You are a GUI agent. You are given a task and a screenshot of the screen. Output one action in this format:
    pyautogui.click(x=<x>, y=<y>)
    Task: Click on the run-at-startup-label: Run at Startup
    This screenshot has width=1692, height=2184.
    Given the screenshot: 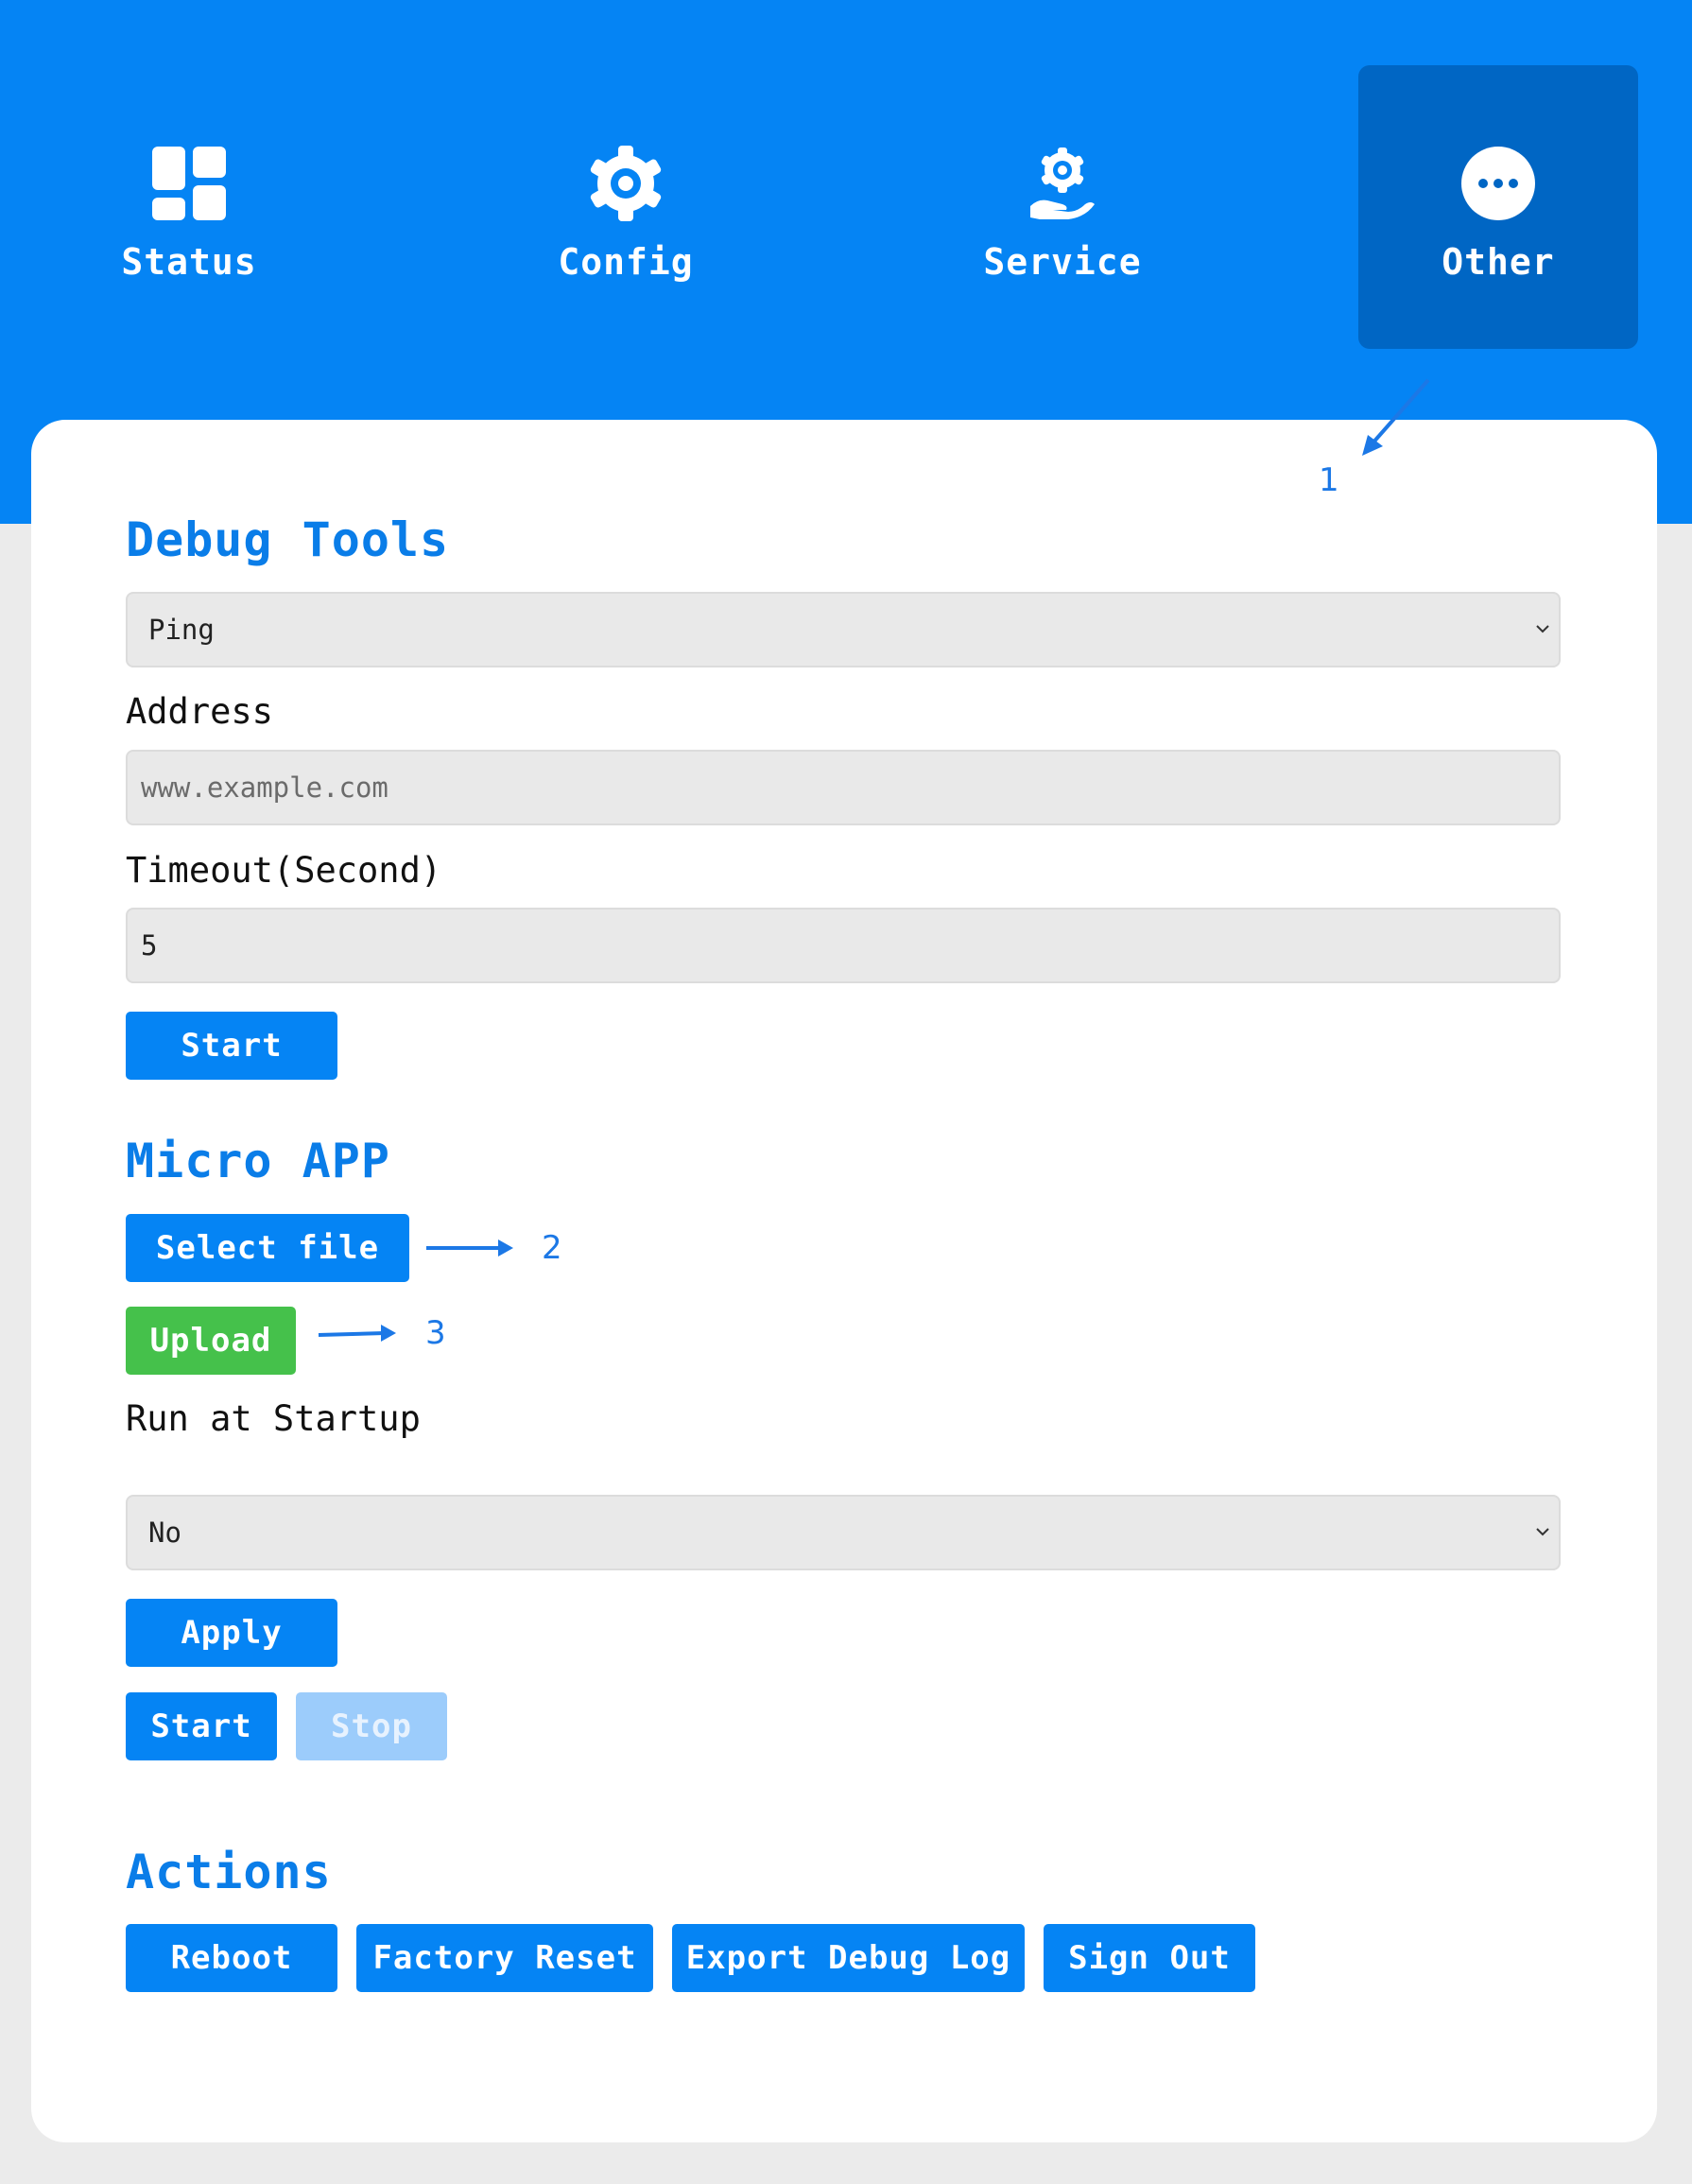 What is the action you would take?
    pyautogui.click(x=273, y=1418)
    